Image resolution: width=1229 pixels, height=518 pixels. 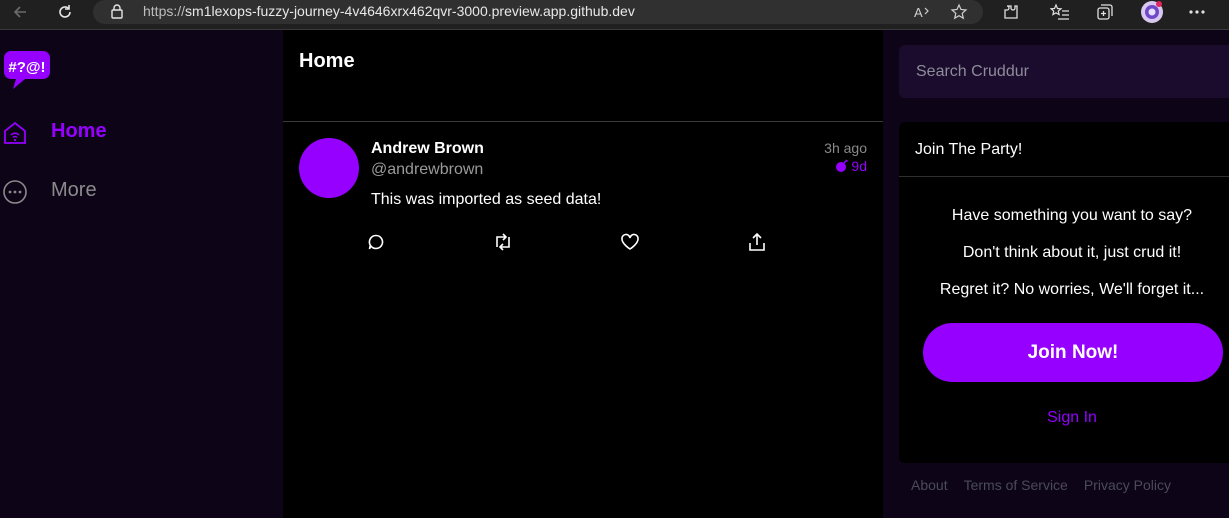 What do you see at coordinates (1064, 176) in the screenshot?
I see `join-divider` at bounding box center [1064, 176].